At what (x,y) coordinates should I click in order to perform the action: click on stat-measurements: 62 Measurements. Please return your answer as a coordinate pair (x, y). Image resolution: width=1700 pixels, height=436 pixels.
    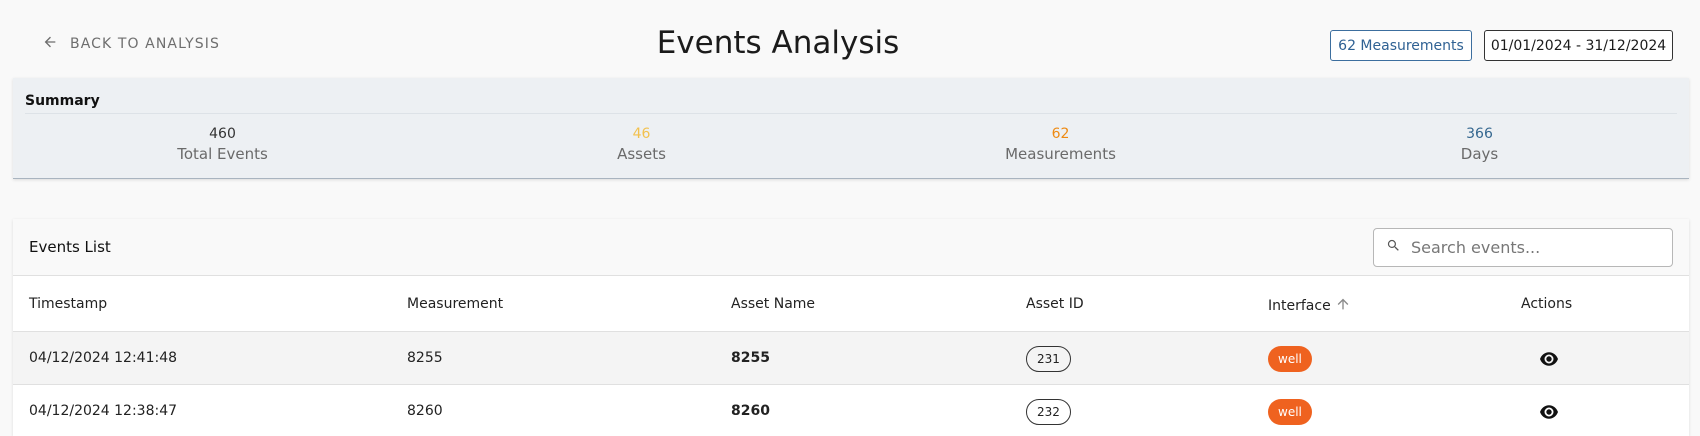
    Looking at the image, I should click on (1060, 144).